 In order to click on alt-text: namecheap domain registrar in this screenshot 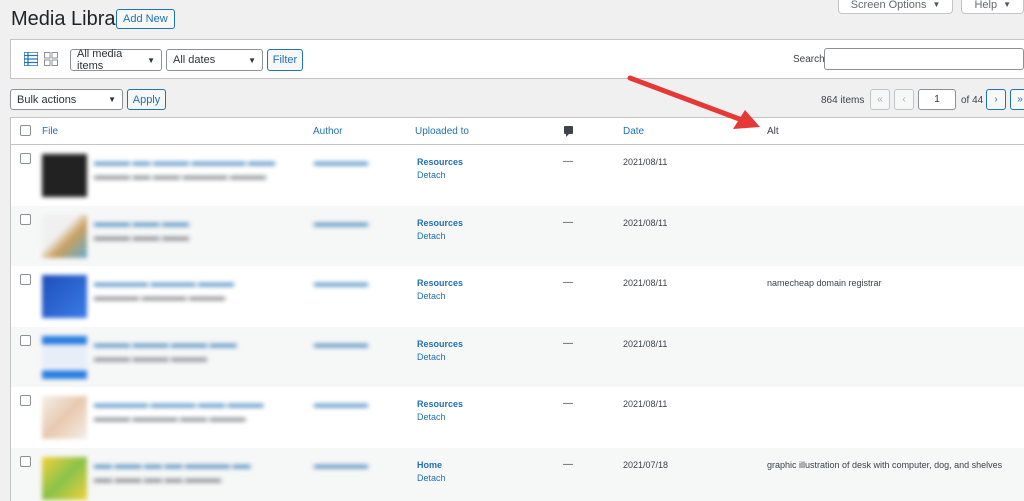, I will do `click(824, 283)`.